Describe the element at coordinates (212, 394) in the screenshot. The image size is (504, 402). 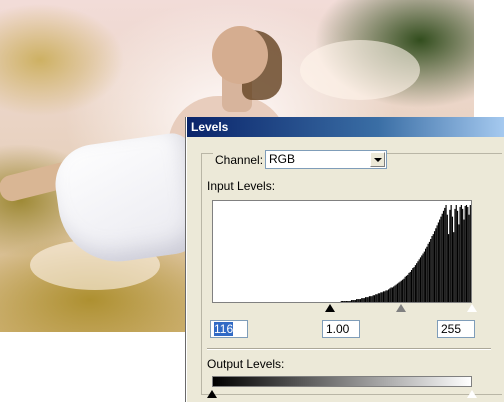
I see `output-black-handle` at that location.